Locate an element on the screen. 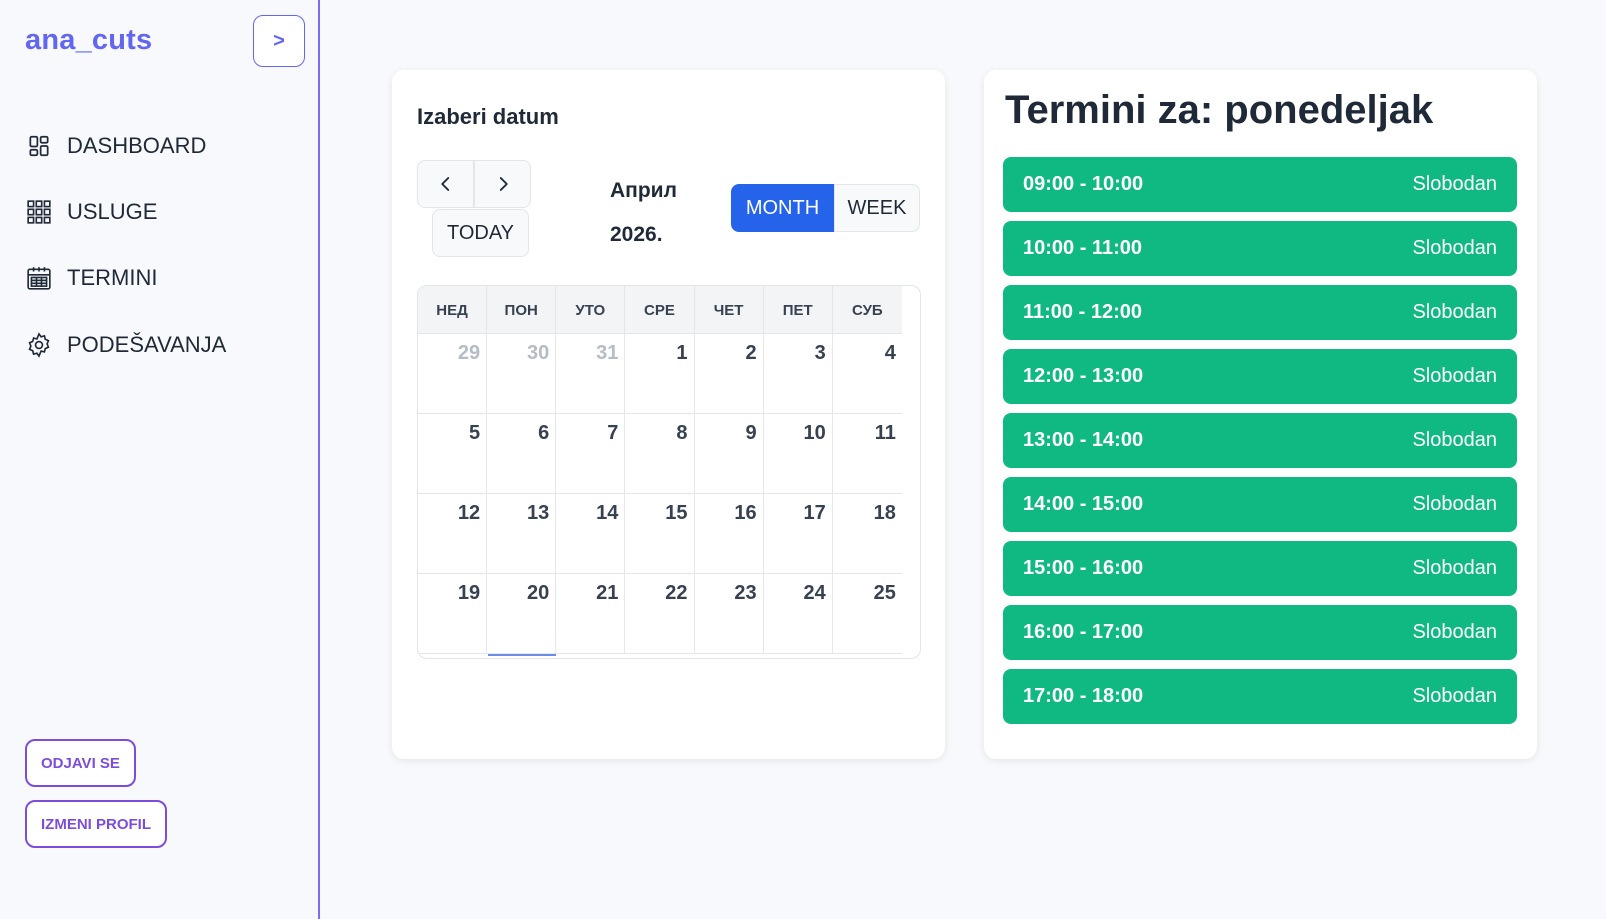 The width and height of the screenshot is (1606, 919). next-month-button is located at coordinates (502, 184).